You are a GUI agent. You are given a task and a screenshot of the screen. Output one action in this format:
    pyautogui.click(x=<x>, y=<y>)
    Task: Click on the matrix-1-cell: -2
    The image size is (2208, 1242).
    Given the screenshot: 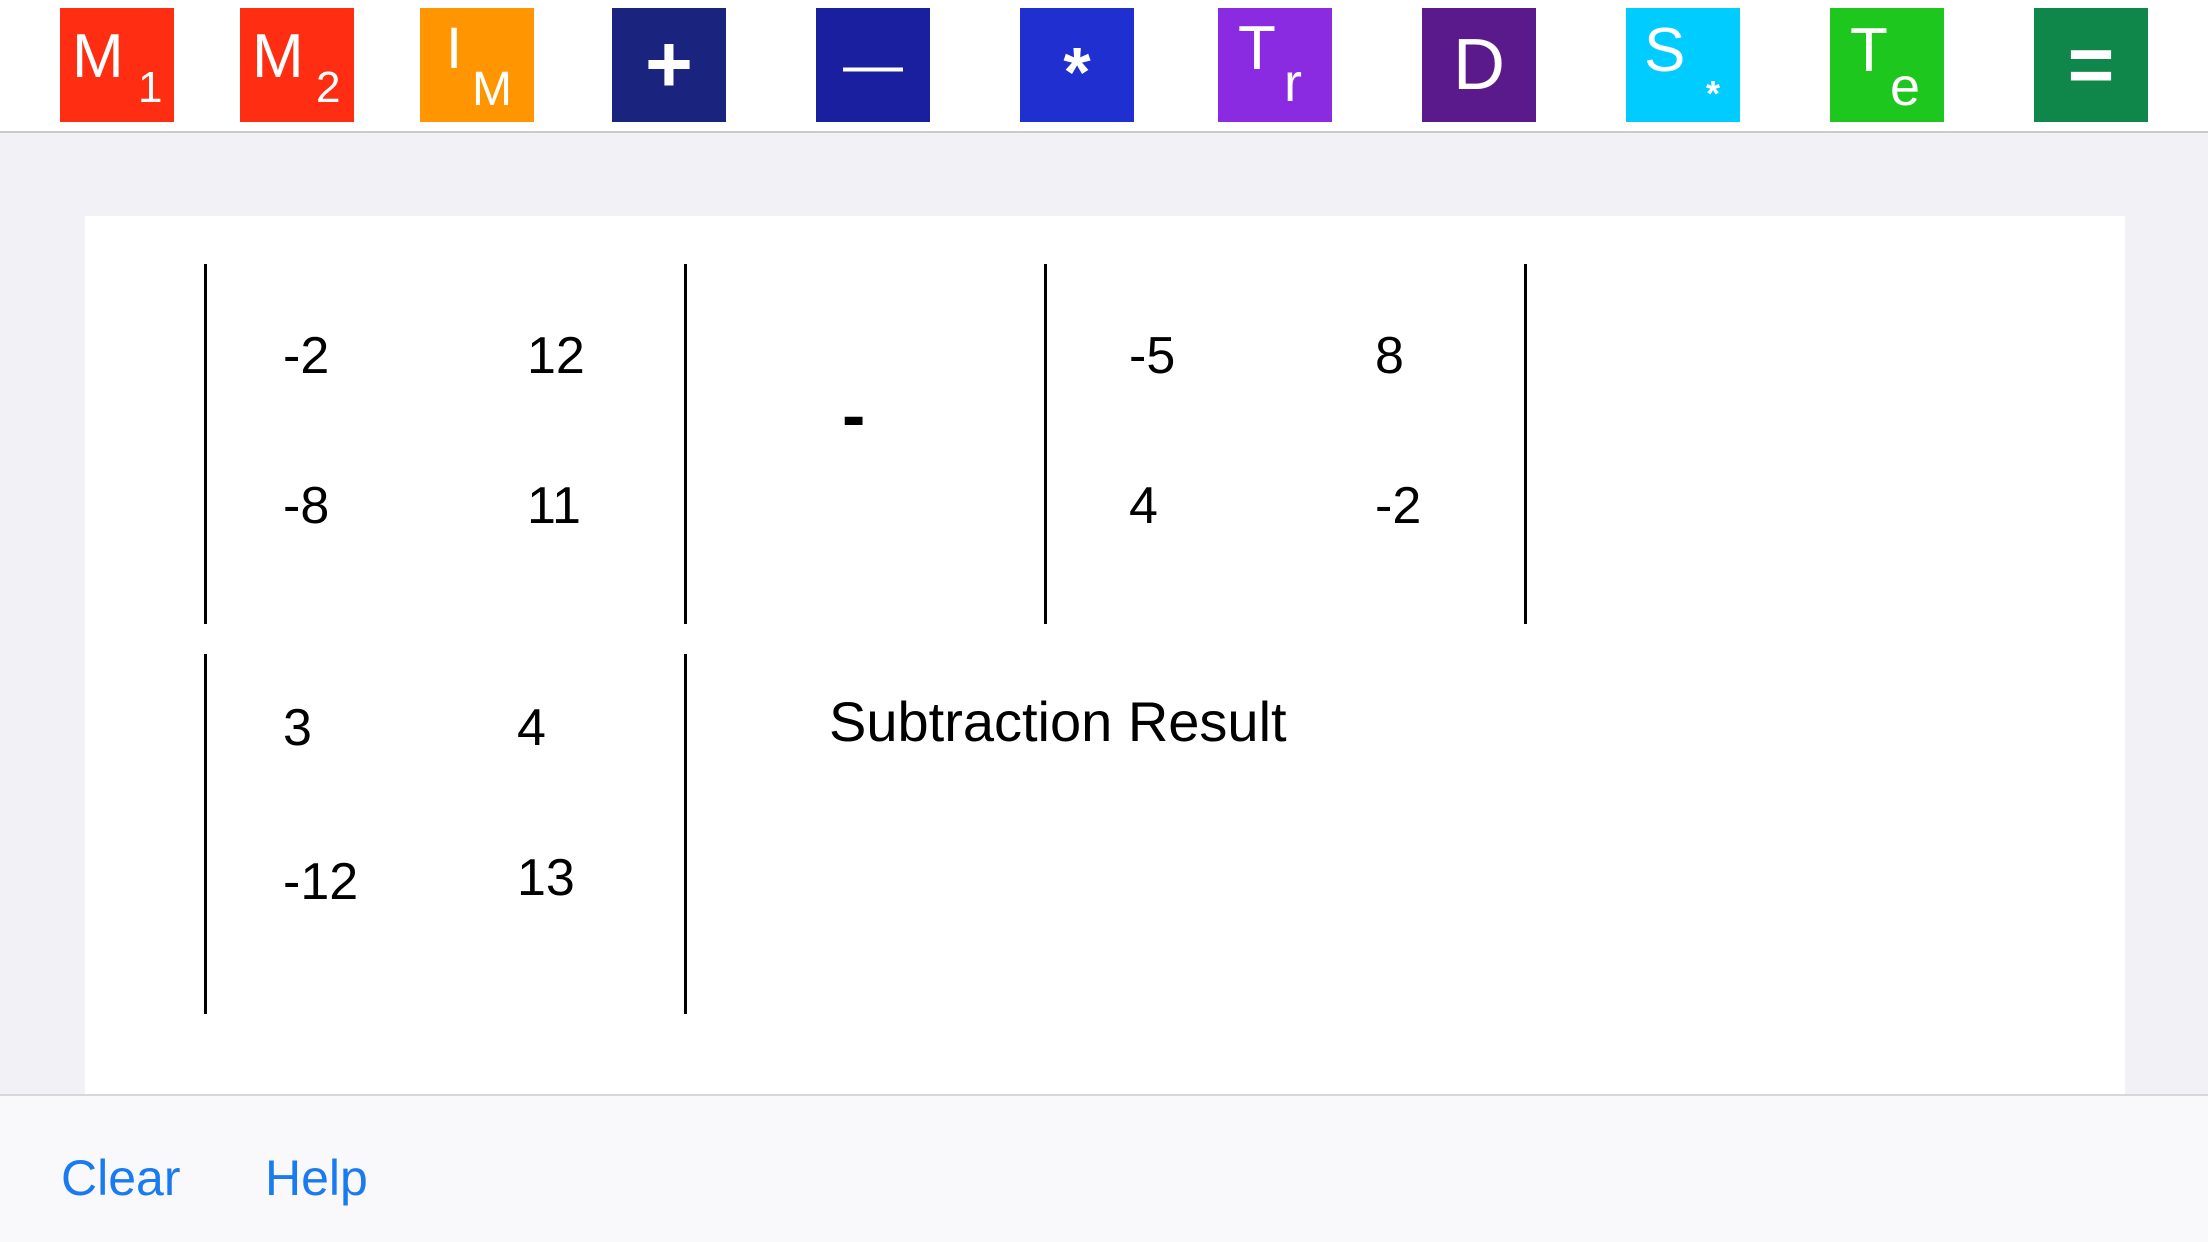 What is the action you would take?
    pyautogui.click(x=306, y=356)
    